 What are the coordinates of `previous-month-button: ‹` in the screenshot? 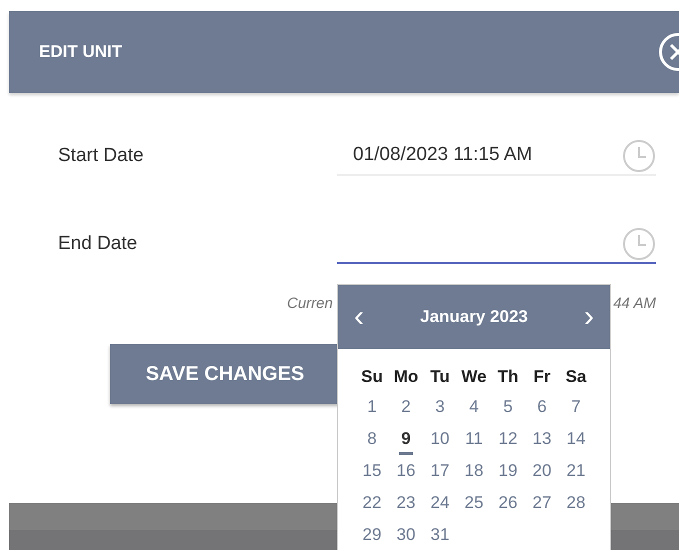 It's located at (359, 317).